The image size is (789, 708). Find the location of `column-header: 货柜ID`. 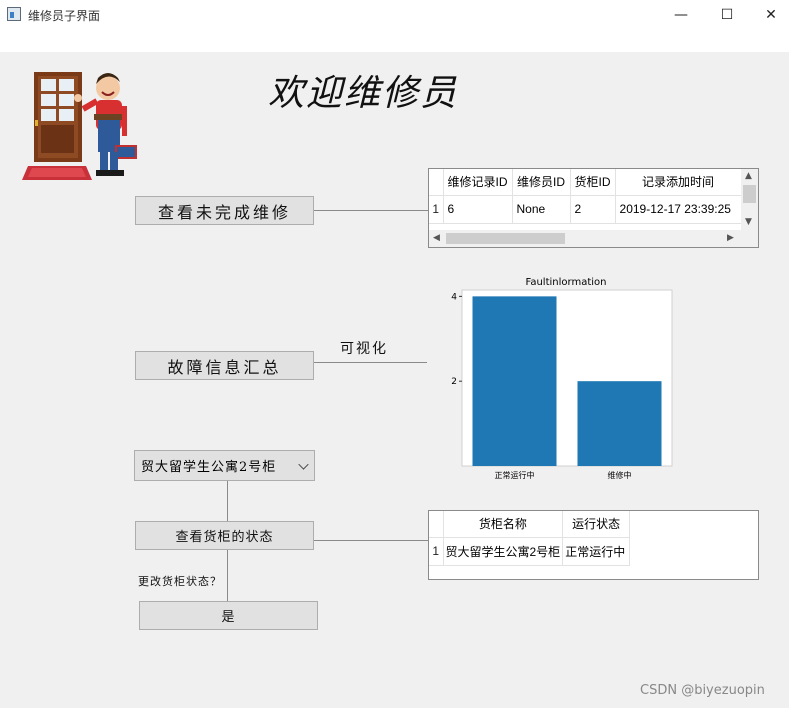

column-header: 货柜ID is located at coordinates (593, 182).